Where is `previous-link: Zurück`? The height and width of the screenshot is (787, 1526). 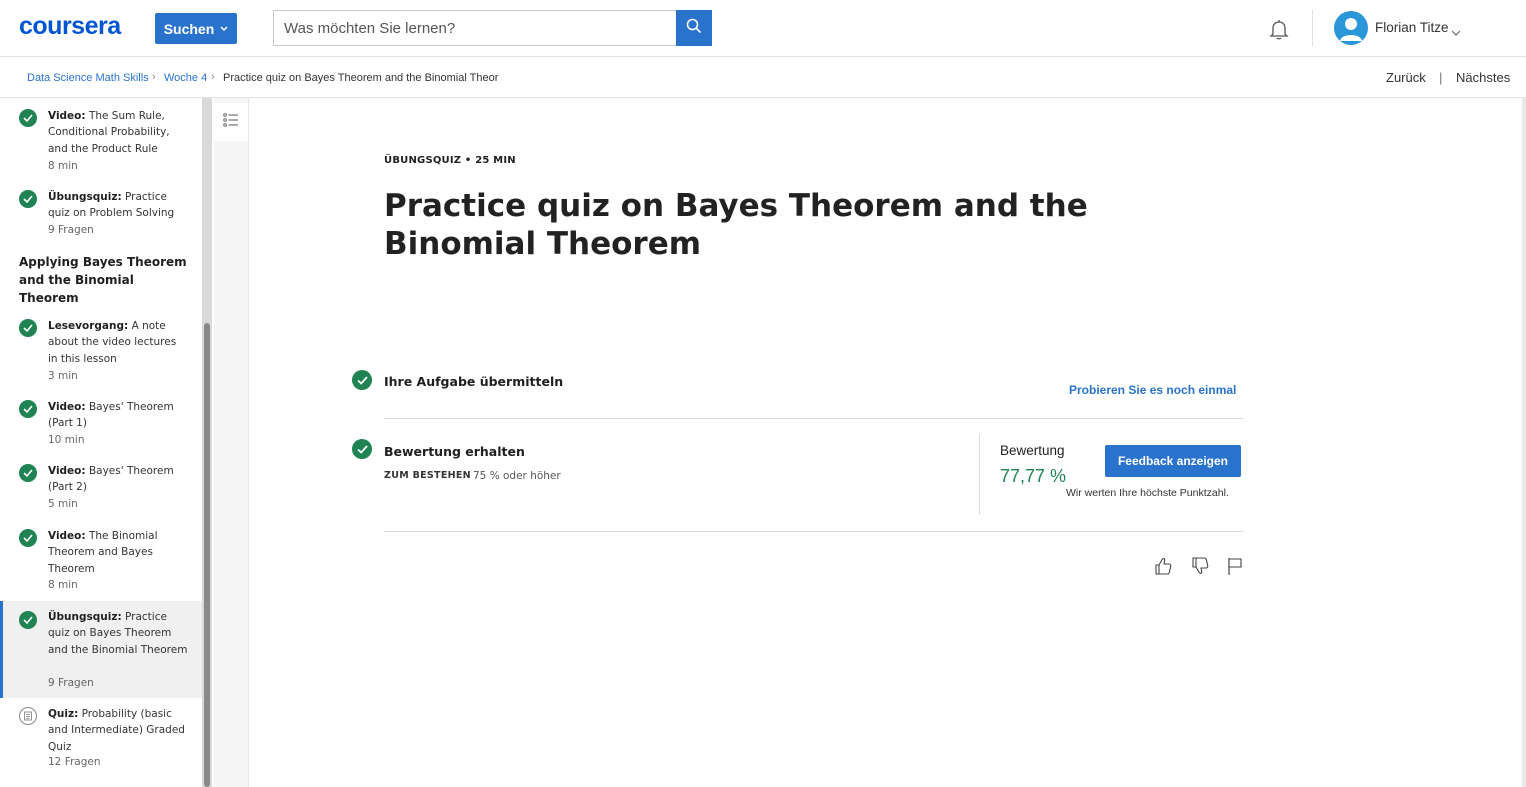 previous-link: Zurück is located at coordinates (1406, 77).